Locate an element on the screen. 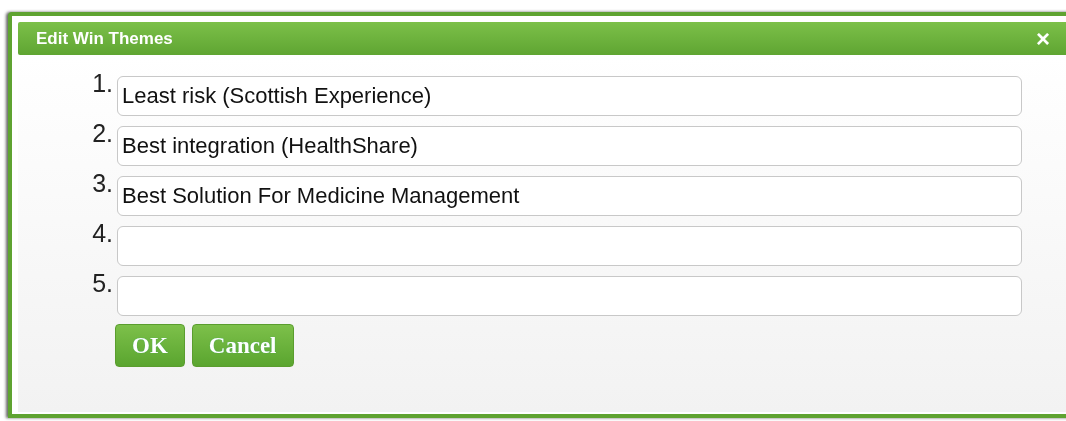 The image size is (1066, 421). item-number: 2. is located at coordinates (102, 133).